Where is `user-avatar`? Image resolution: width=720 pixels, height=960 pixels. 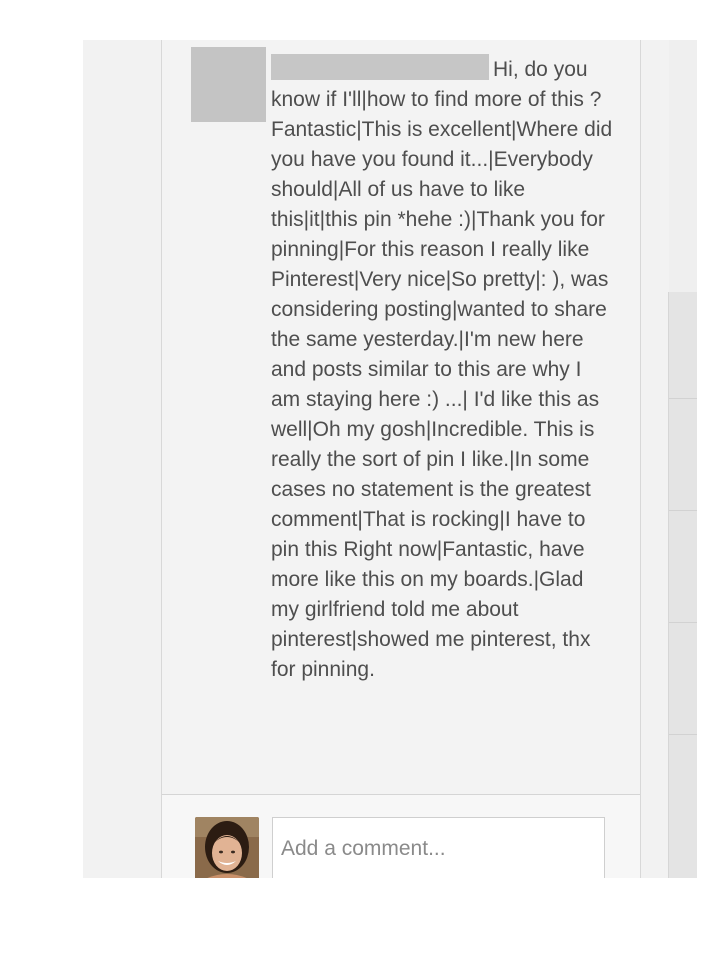 user-avatar is located at coordinates (227, 847).